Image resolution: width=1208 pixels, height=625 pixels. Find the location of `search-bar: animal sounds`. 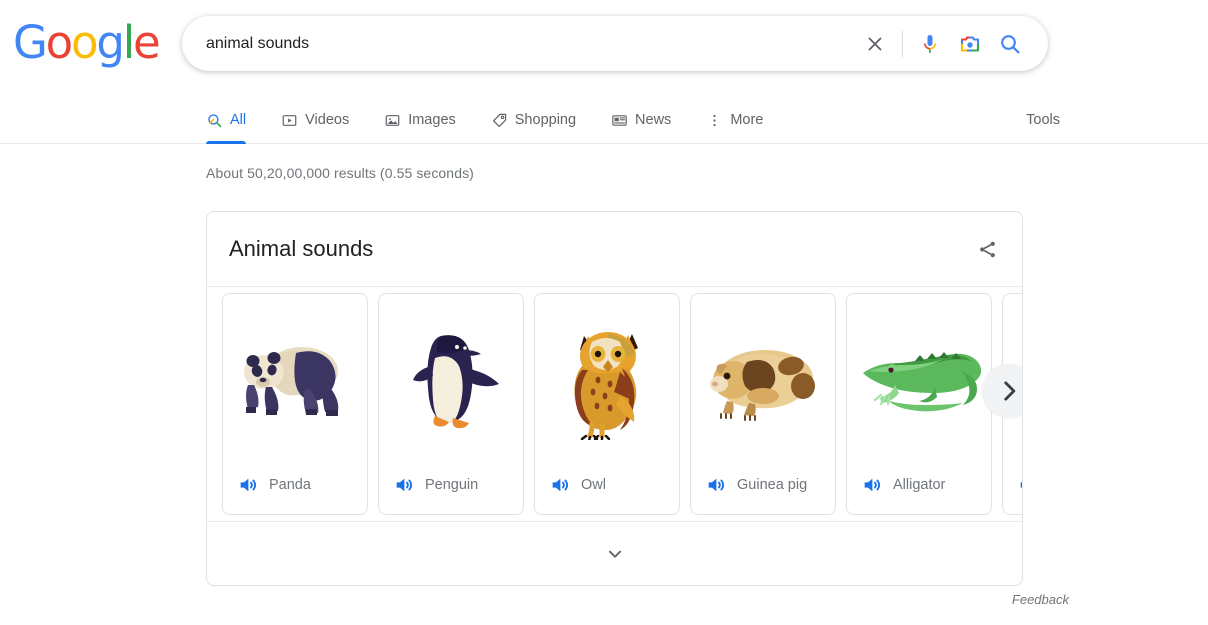

search-bar: animal sounds is located at coordinates (615, 43).